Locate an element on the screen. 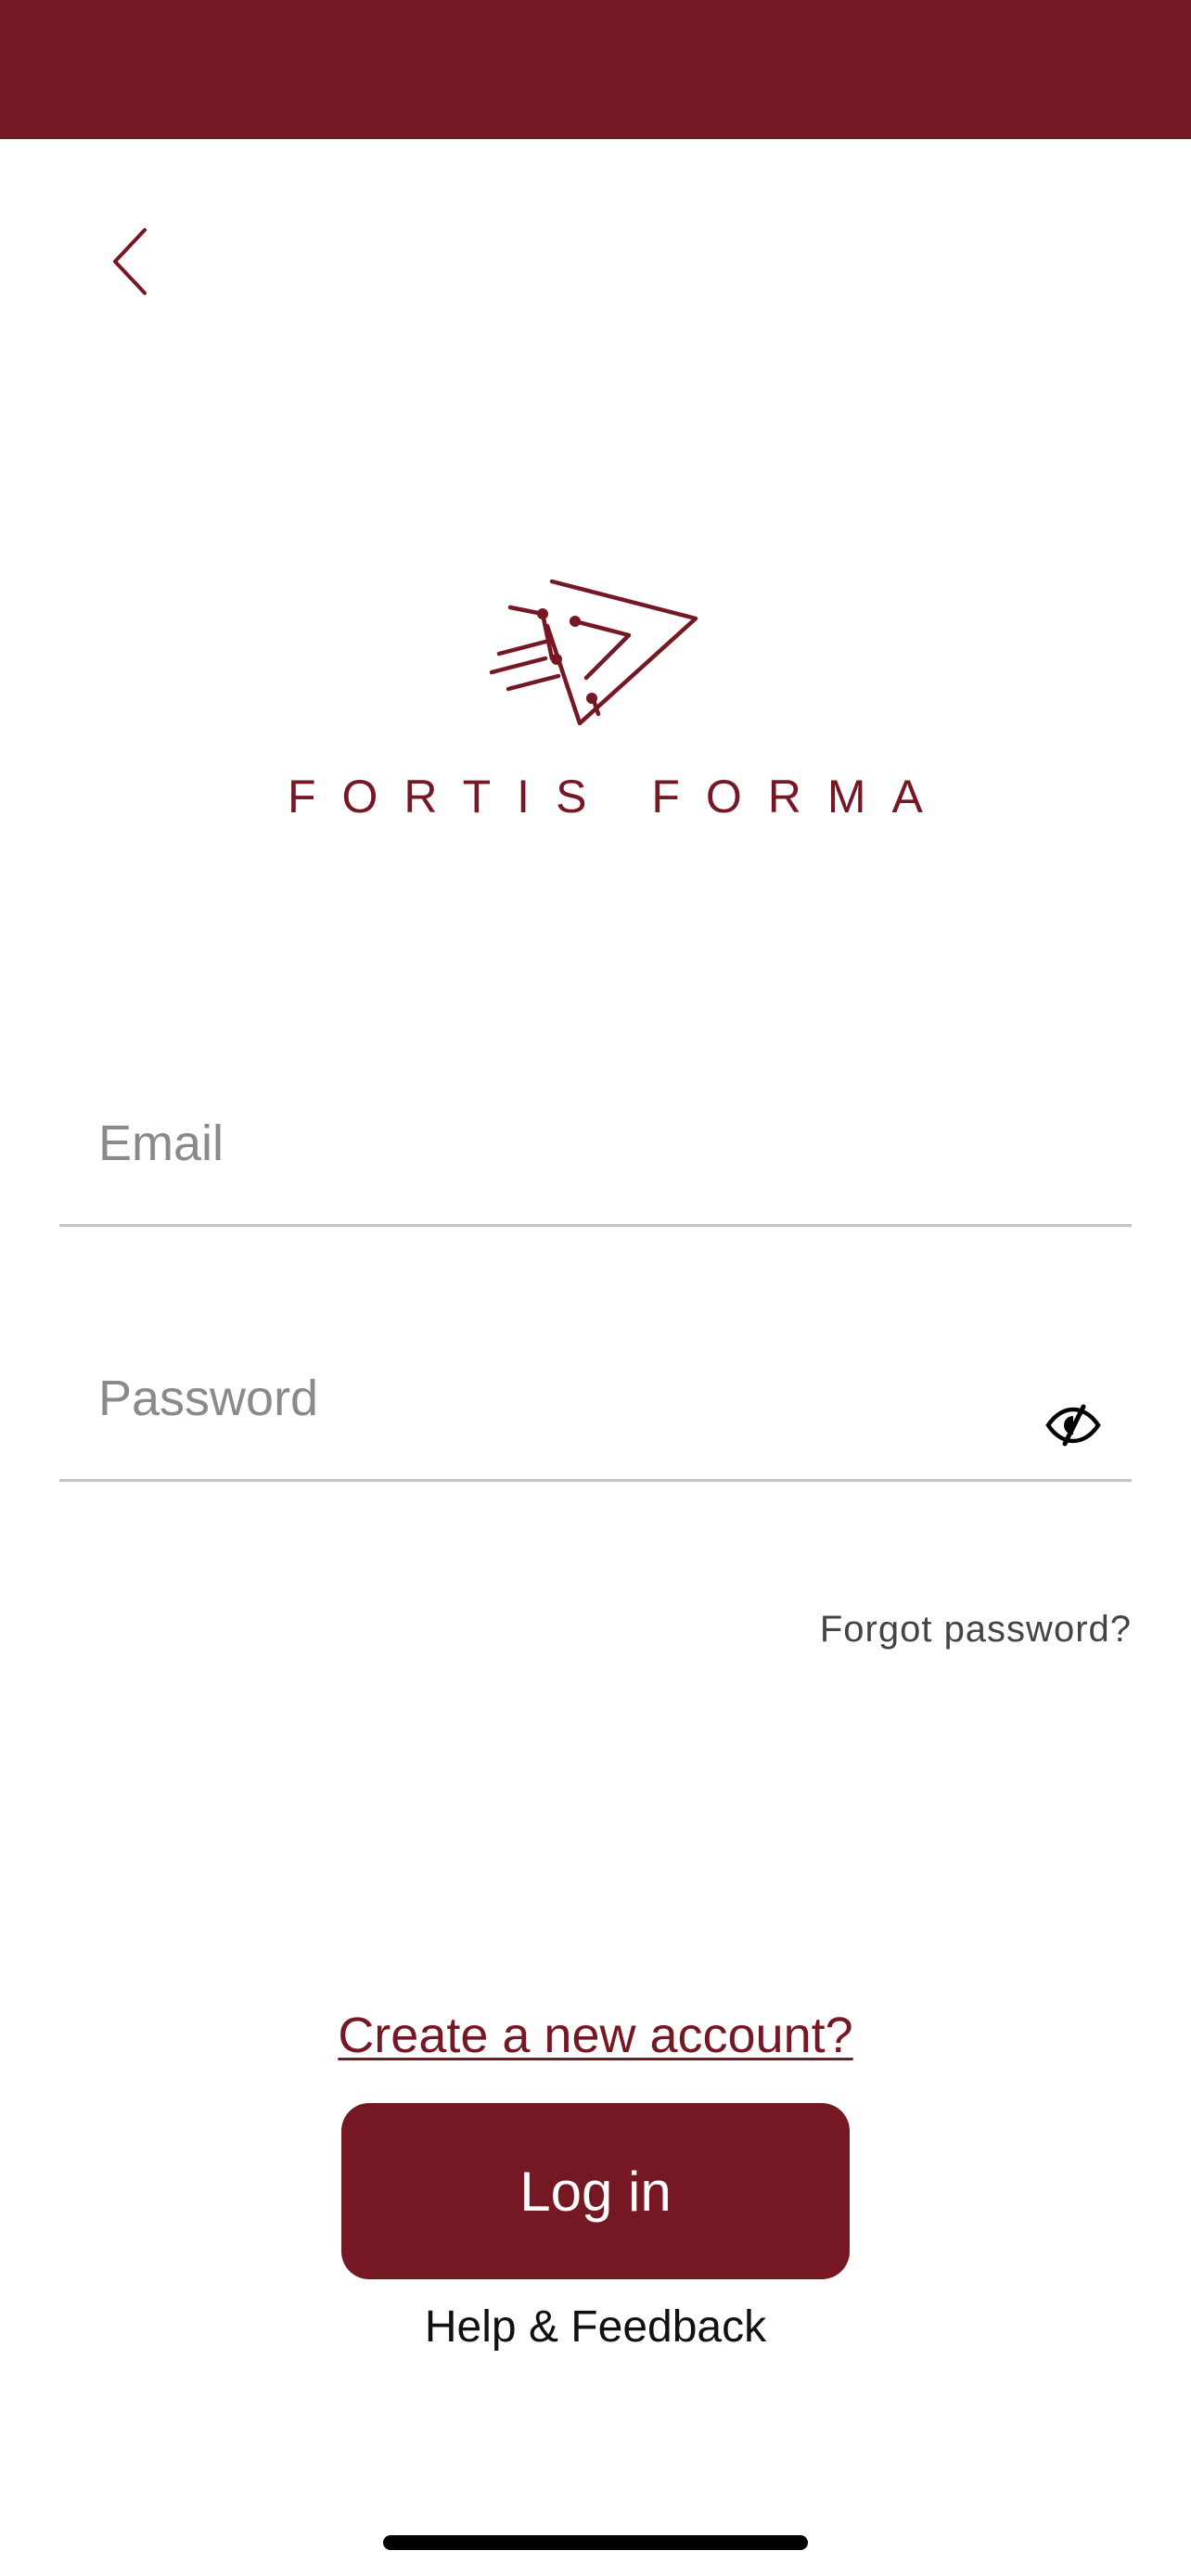 This screenshot has width=1191, height=2576. password-visibility-toggle is located at coordinates (1073, 1425).